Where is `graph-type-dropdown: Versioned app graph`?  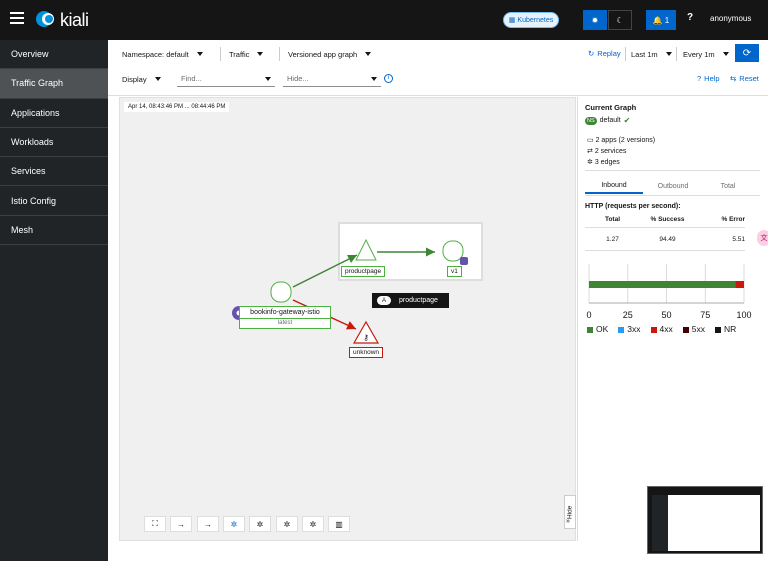
graph-type-dropdown: Versioned app graph is located at coordinates (330, 54).